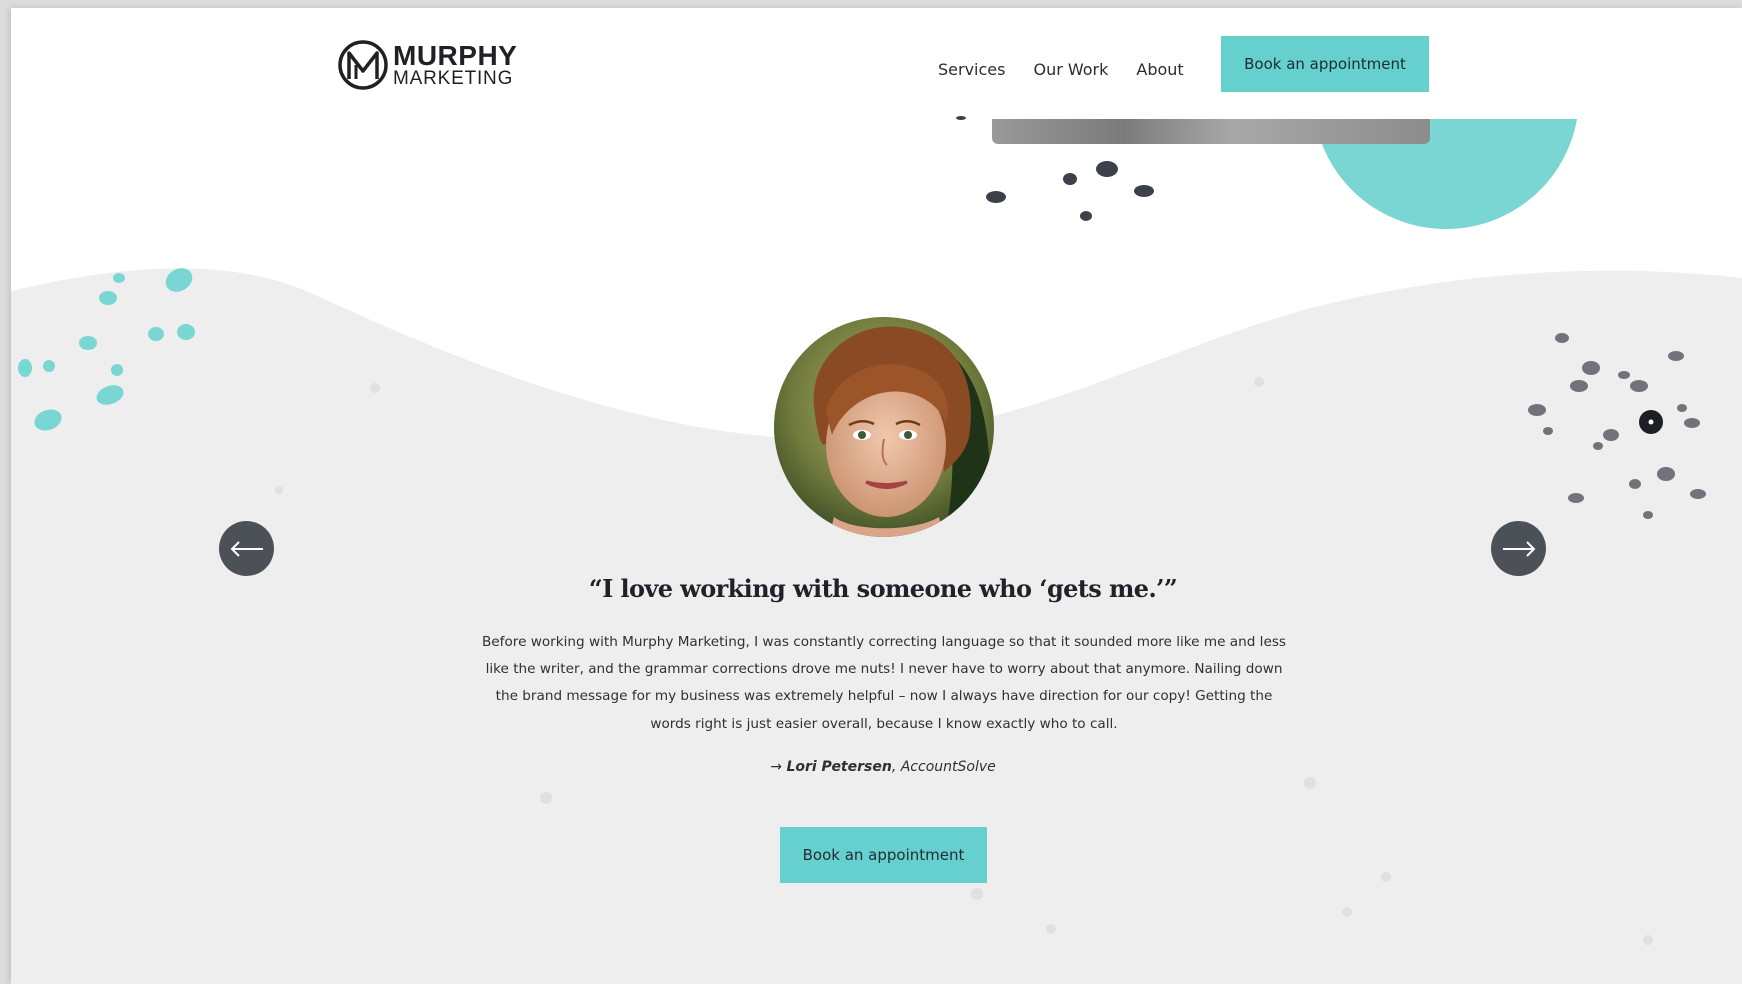  I want to click on main-nav: Services Our Work About, so click(1061, 69).